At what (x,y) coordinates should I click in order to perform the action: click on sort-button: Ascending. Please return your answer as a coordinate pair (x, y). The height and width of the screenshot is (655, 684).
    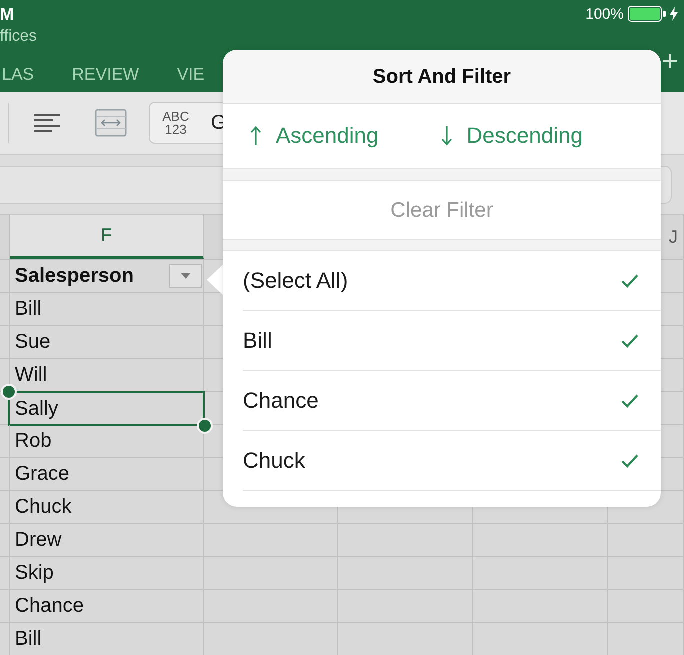
    Looking at the image, I should click on (314, 136).